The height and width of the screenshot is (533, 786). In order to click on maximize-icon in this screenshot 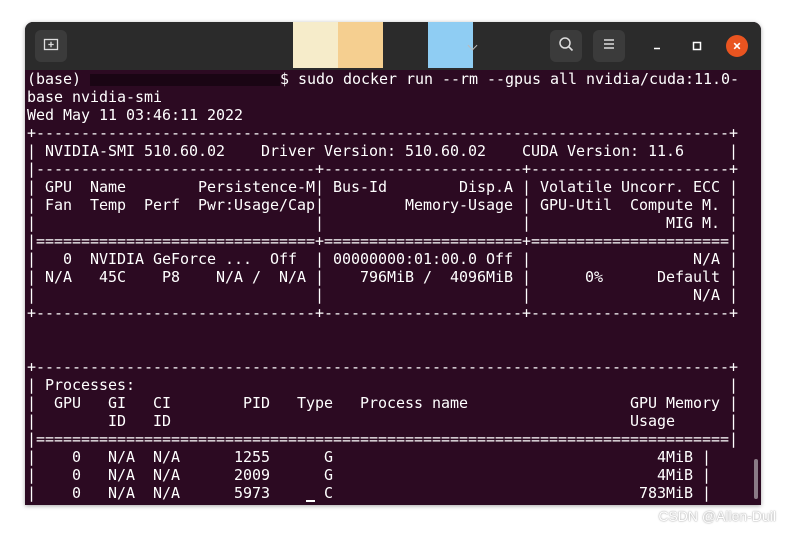, I will do `click(697, 46)`.